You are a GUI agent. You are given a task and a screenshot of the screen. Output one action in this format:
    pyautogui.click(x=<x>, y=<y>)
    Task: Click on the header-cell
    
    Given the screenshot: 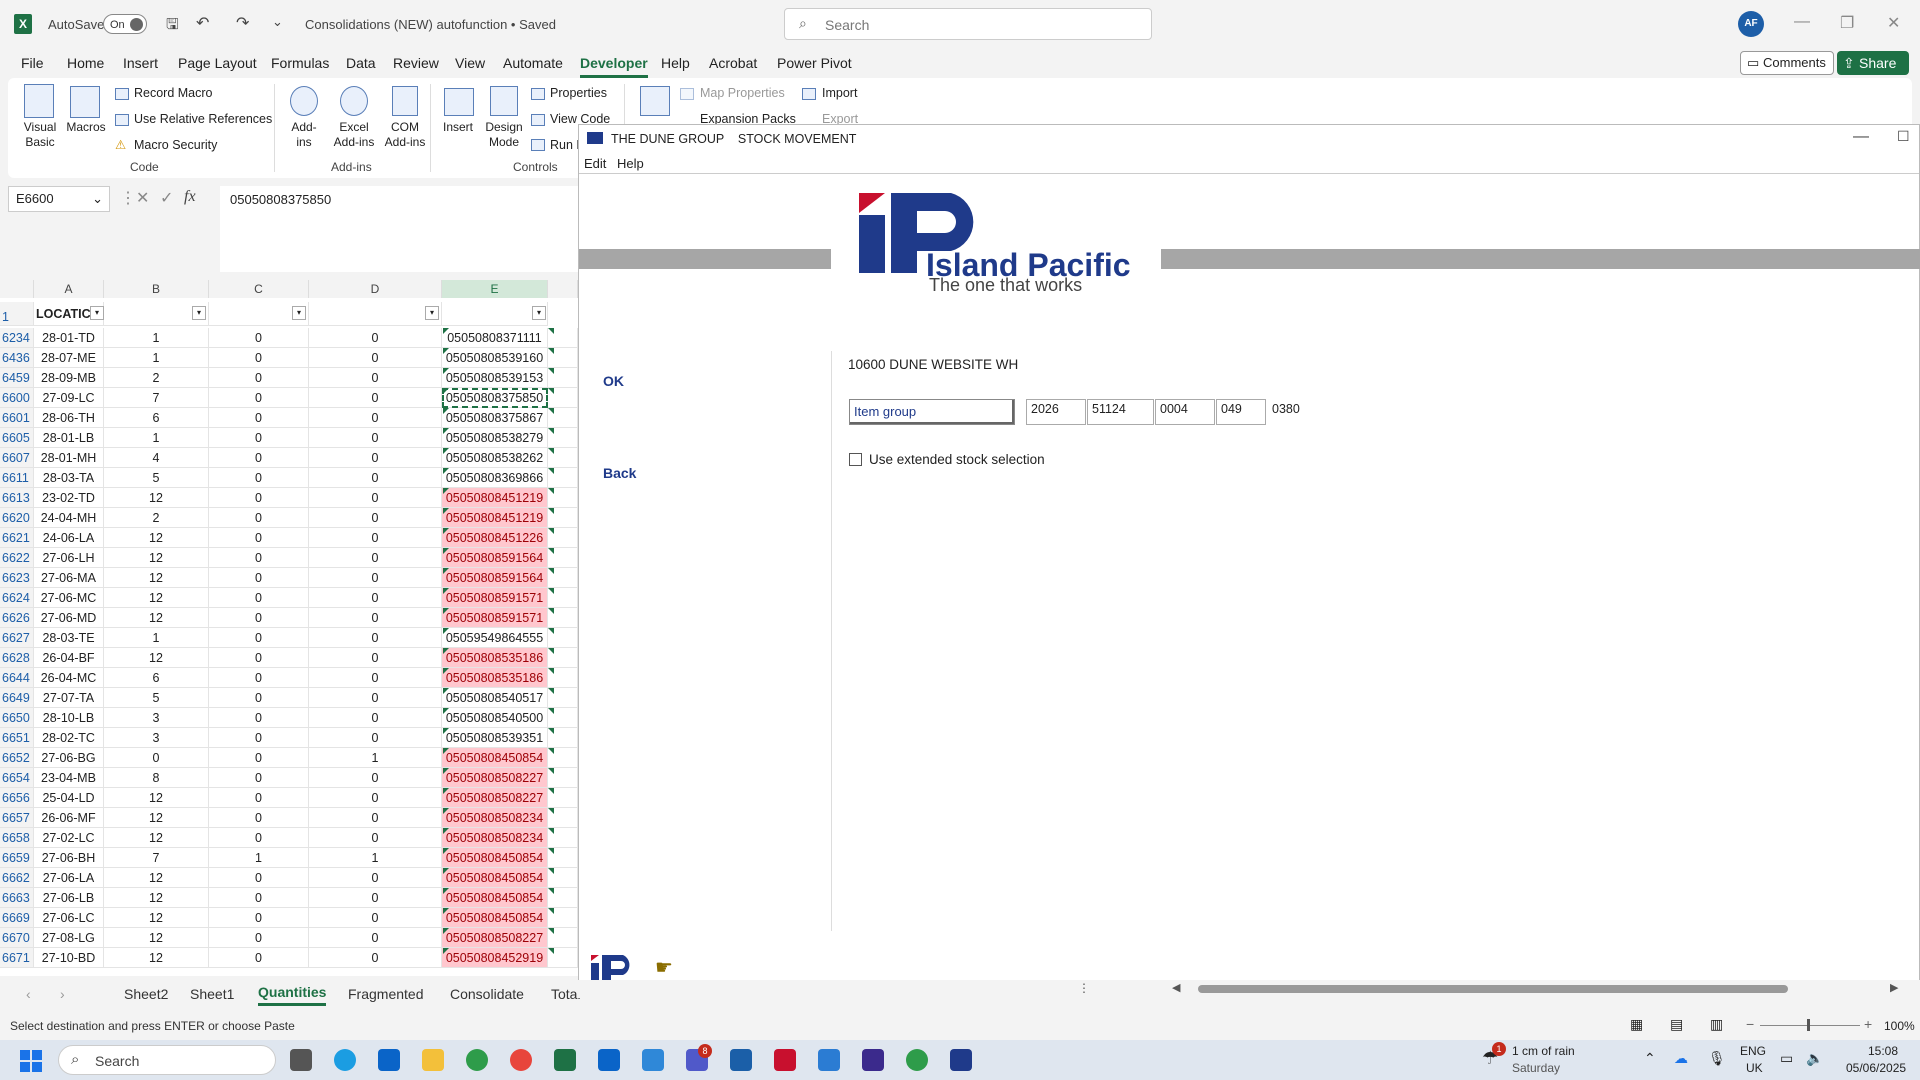 What is the action you would take?
    pyautogui.click(x=375, y=314)
    